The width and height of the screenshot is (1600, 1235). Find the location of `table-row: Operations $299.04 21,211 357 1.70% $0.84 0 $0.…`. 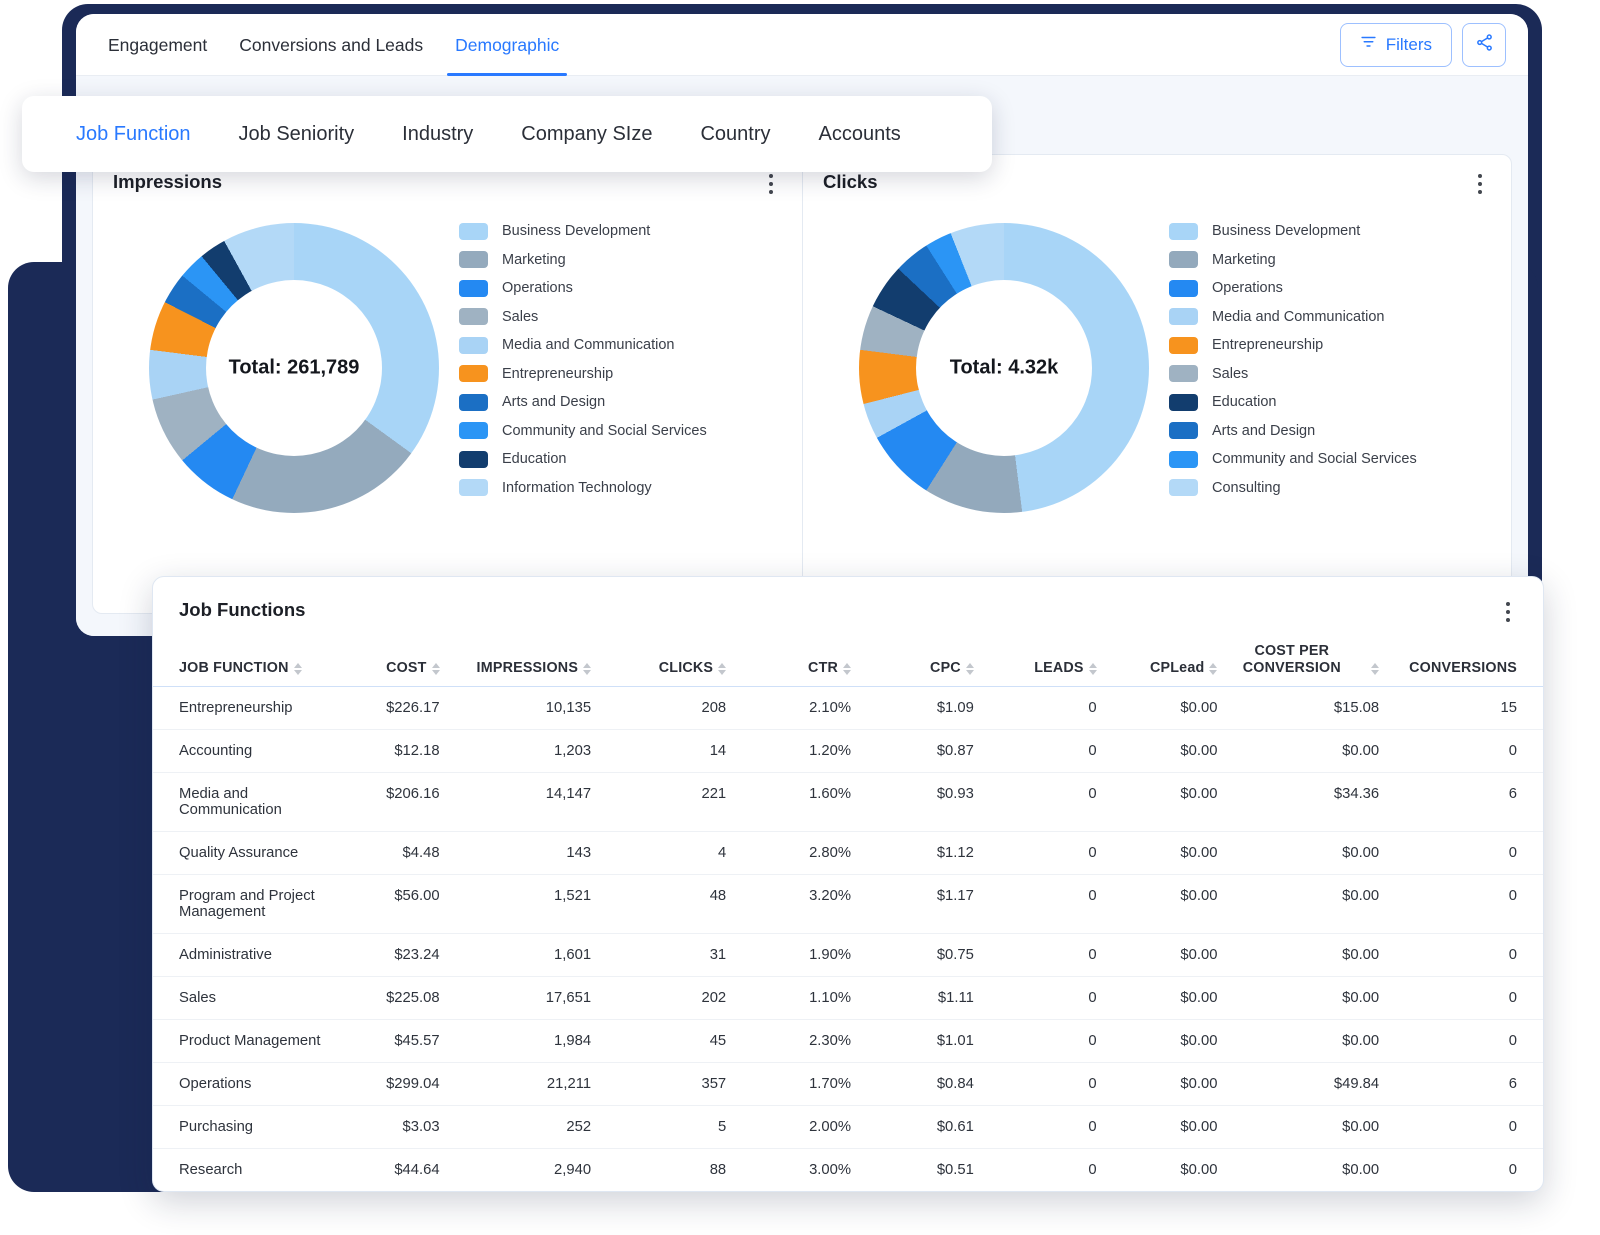

table-row: Operations $299.04 21,211 357 1.70% $0.84 0 $0.… is located at coordinates (848, 1084).